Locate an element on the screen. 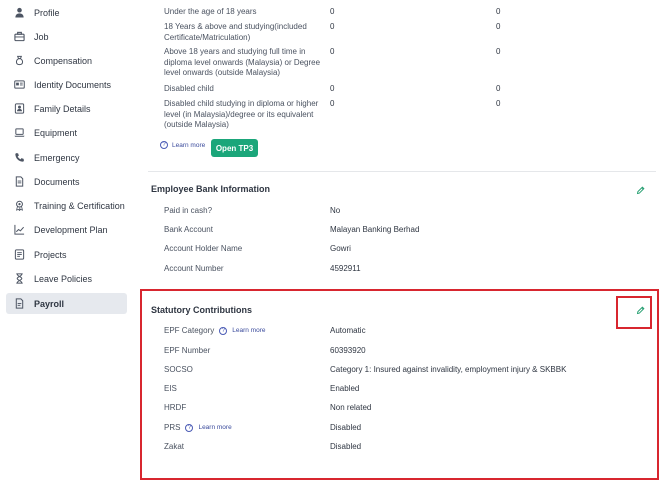 The height and width of the screenshot is (482, 670). bank-field-label: Paid in cash? is located at coordinates (188, 210).